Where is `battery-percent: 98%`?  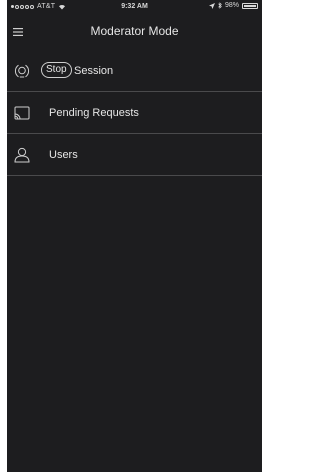
battery-percent: 98% is located at coordinates (231, 5).